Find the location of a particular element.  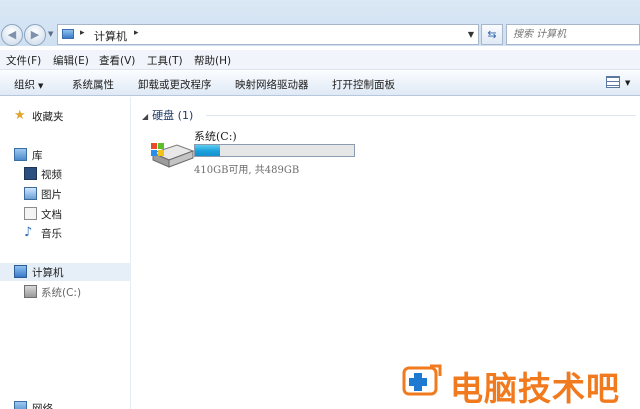

sidebar-item-libraries: 库 is located at coordinates (65, 155).